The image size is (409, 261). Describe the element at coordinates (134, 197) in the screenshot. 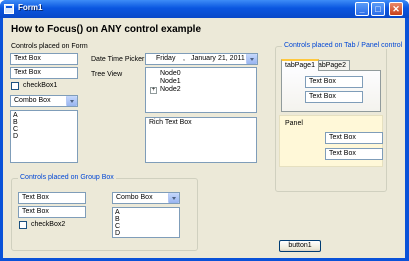

I see `group-combo-value: Combo Box` at that location.